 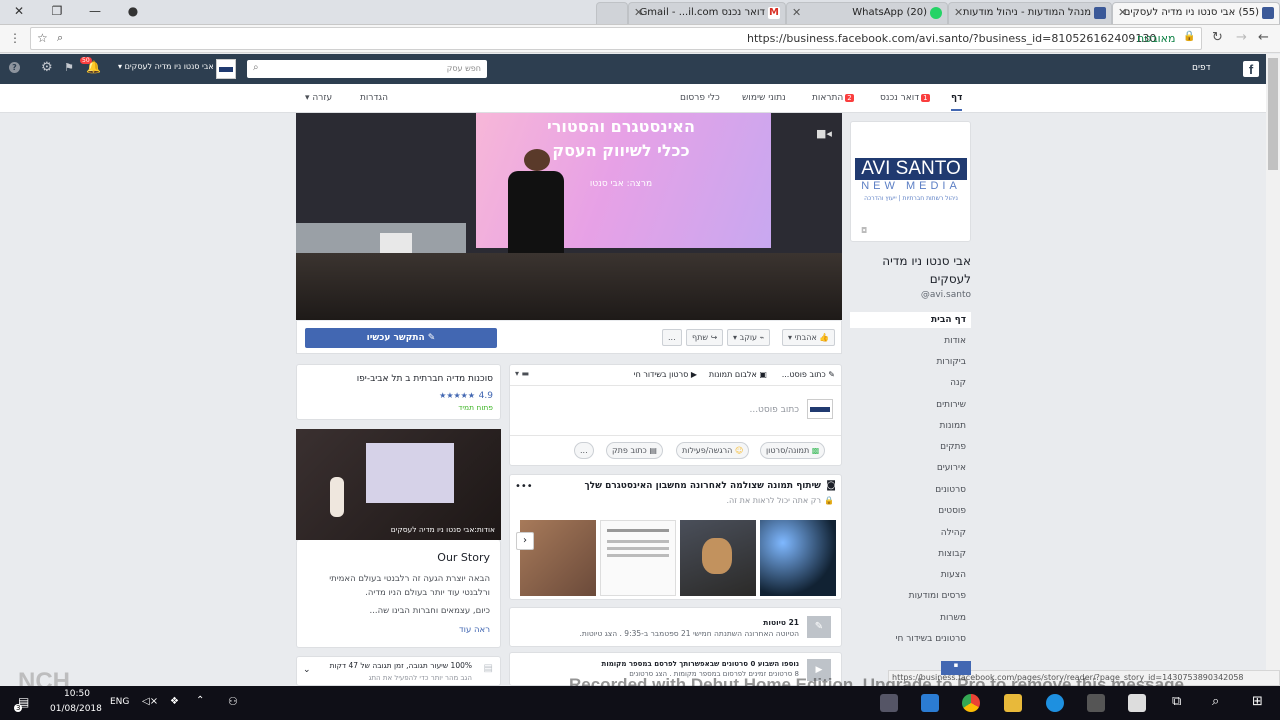 I want to click on flag-icon: ⚑, so click(x=69, y=67).